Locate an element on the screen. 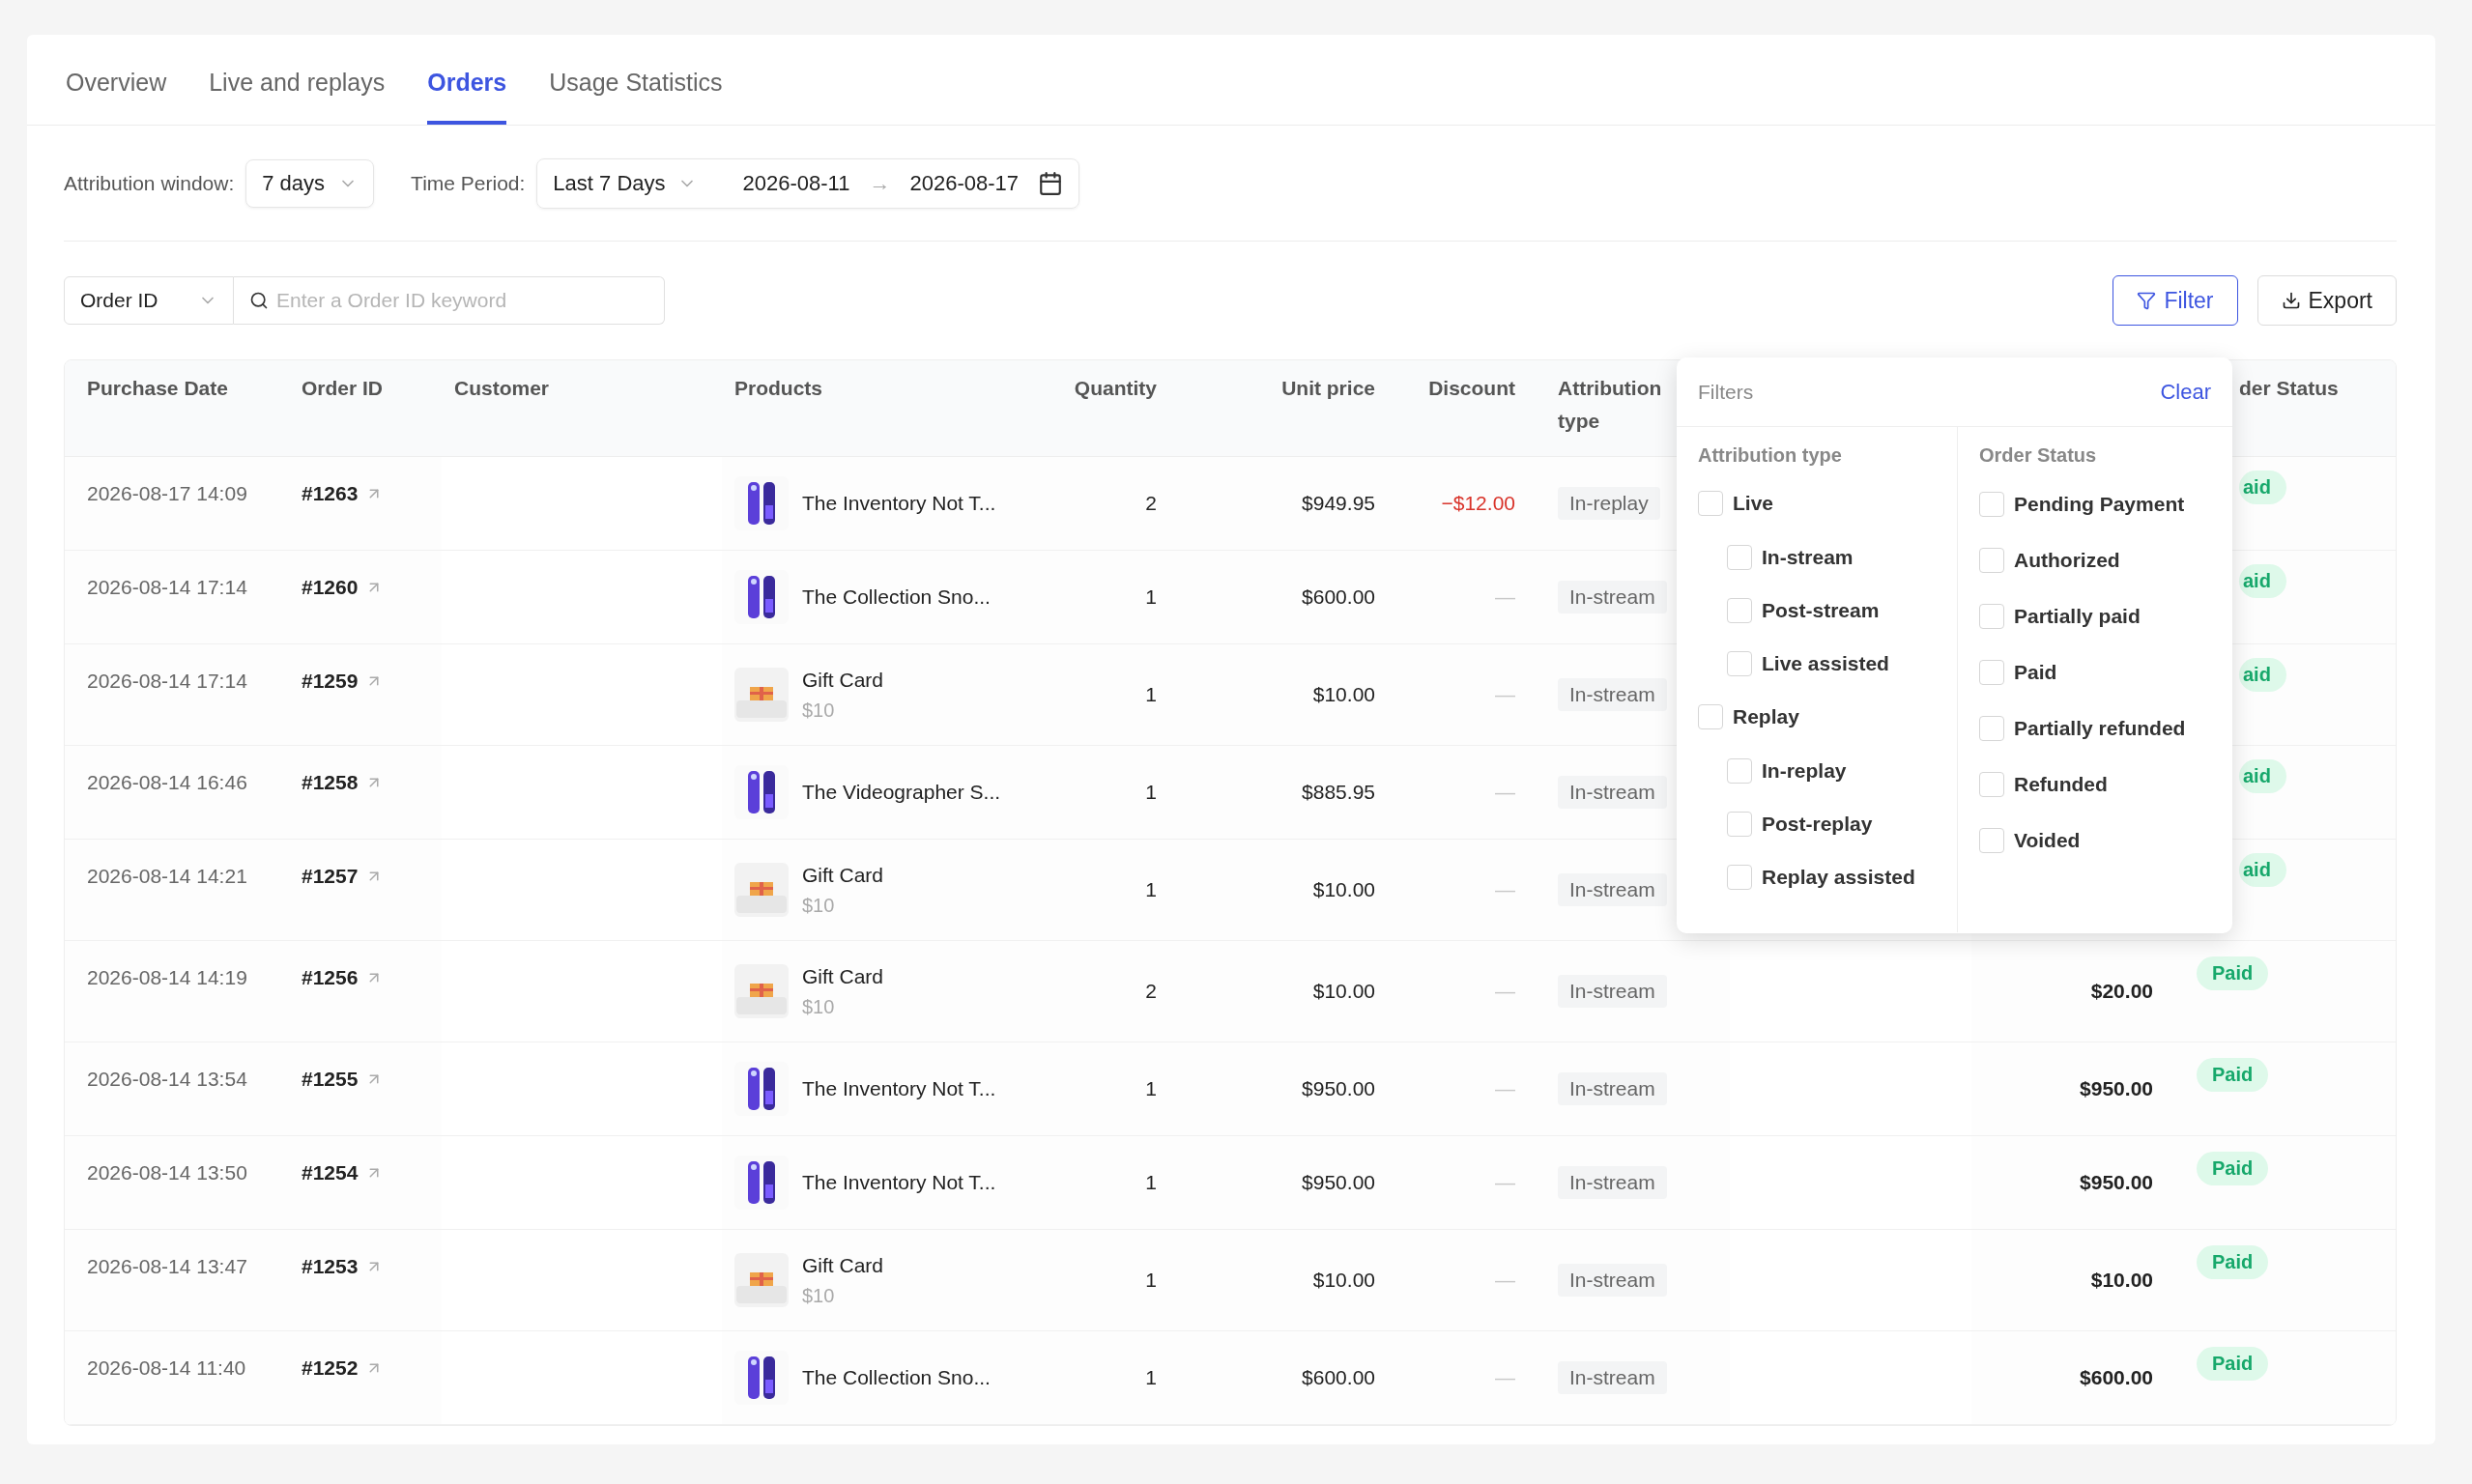  status-badge: Paid is located at coordinates (2233, 1262).